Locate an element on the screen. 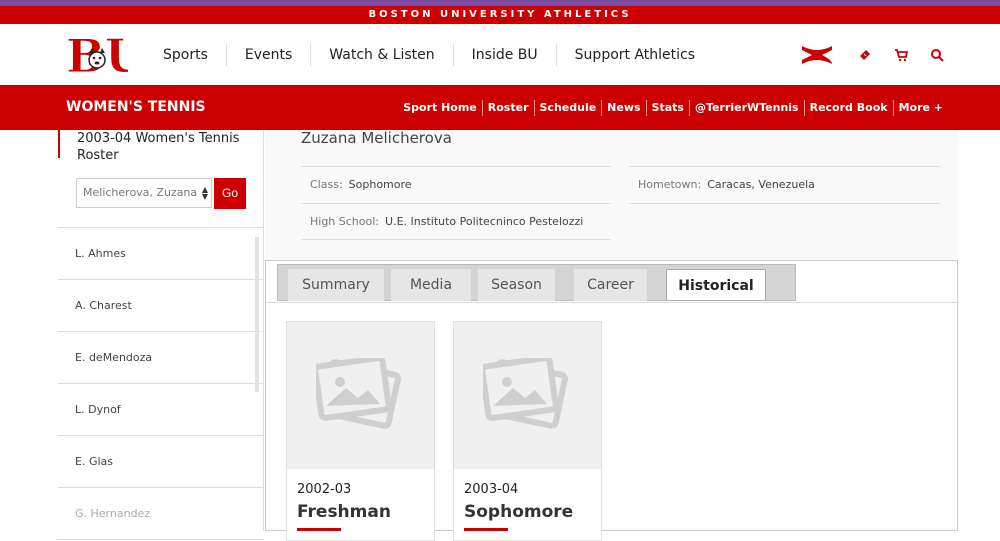 Image resolution: width=1000 pixels, height=541 pixels. sport-link-more: More + is located at coordinates (920, 107).